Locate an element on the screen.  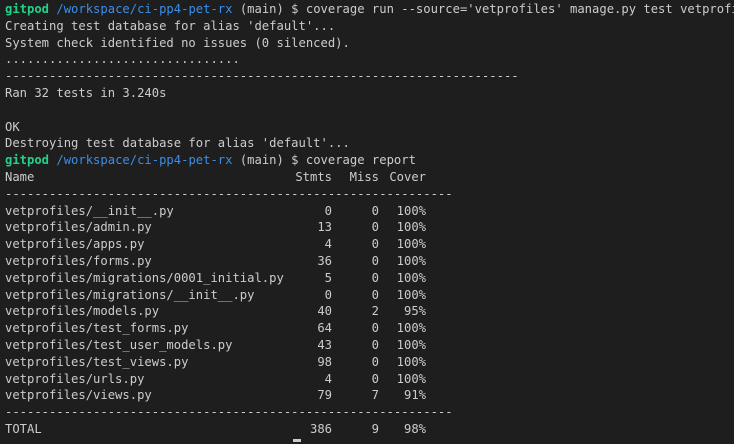
row-stmts: 5 is located at coordinates (328, 277).